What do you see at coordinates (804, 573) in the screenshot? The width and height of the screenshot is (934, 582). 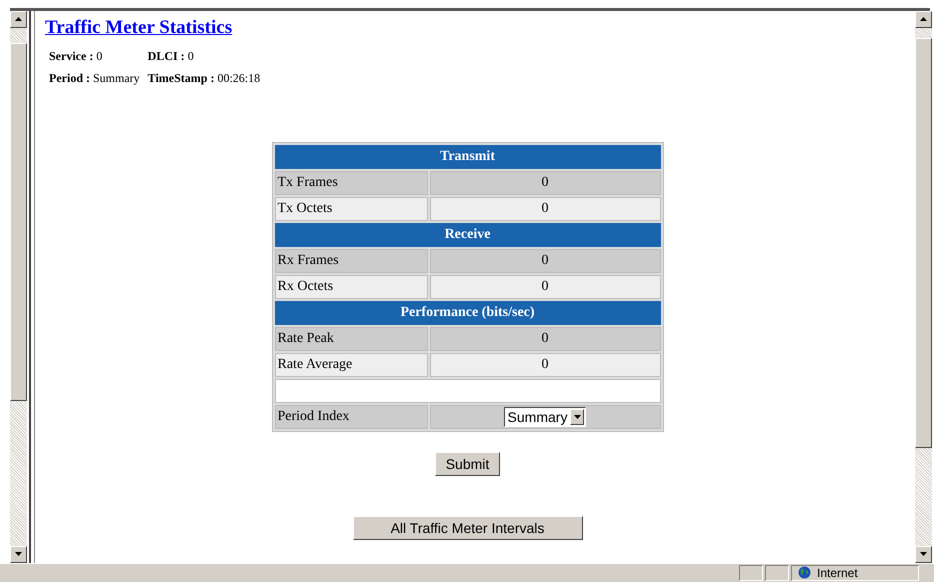 I see `globe-icon` at bounding box center [804, 573].